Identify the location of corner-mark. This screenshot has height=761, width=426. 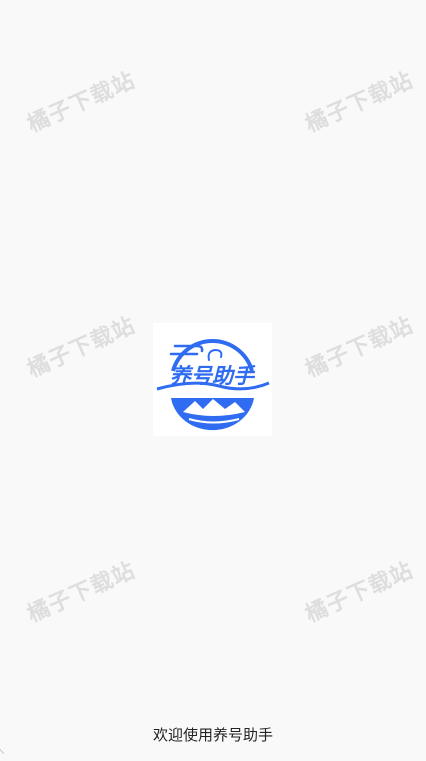
(2, 755).